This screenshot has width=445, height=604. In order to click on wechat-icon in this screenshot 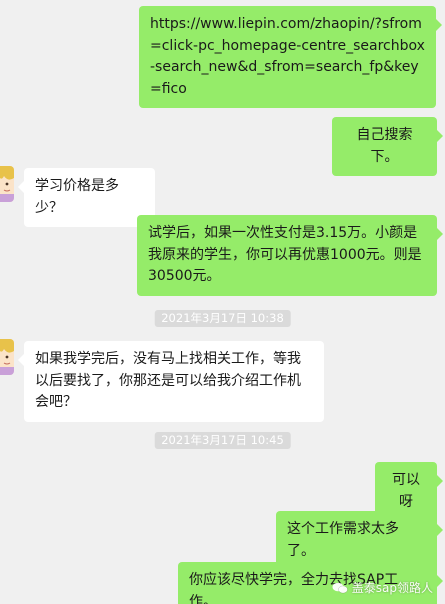, I will do `click(340, 588)`.